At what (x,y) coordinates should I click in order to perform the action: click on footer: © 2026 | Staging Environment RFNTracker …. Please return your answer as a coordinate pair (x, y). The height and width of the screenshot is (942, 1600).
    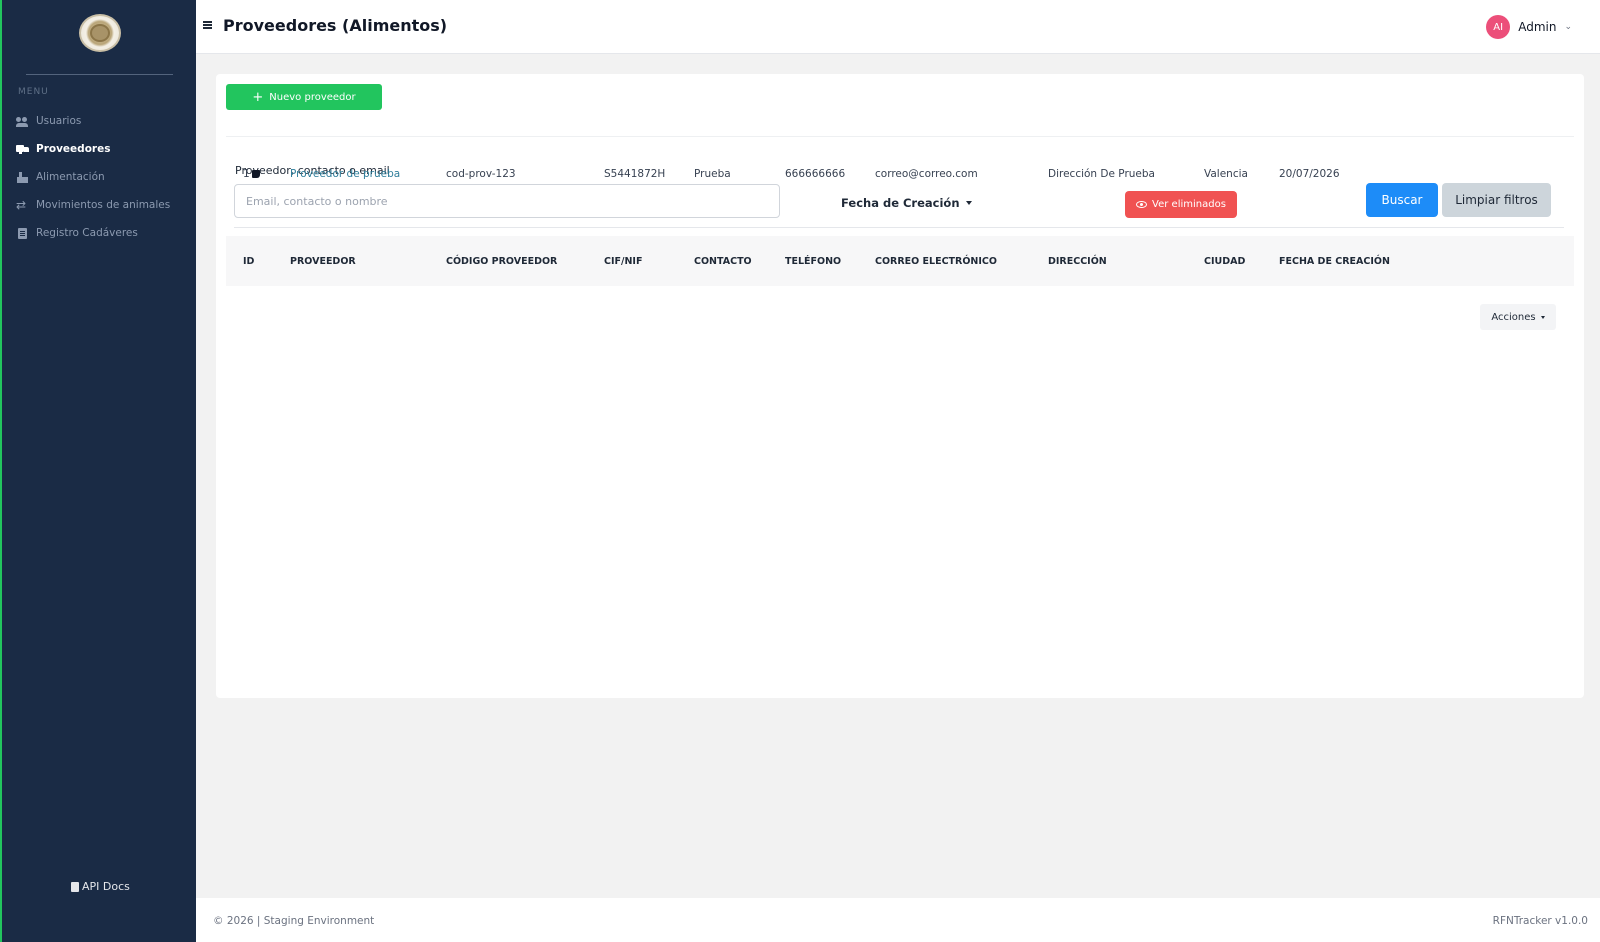
    Looking at the image, I should click on (898, 920).